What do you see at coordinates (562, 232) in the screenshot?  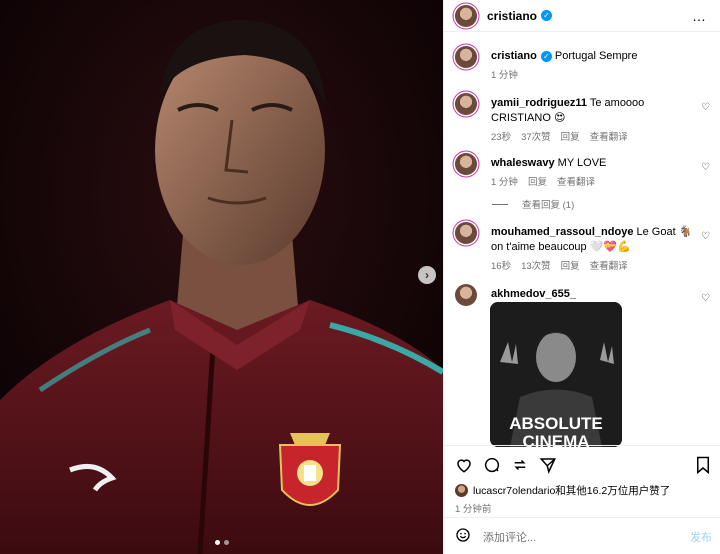 I see `commenter-username: mouhamed_rassoul_ndoye` at bounding box center [562, 232].